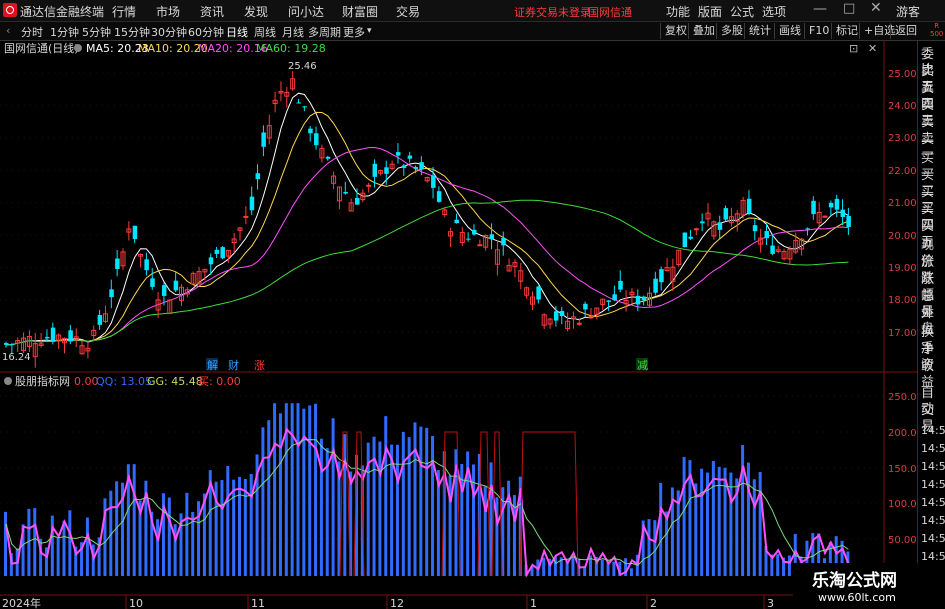 This screenshot has height=609, width=945. I want to click on tab-period-60min: 60分钟, so click(206, 32).